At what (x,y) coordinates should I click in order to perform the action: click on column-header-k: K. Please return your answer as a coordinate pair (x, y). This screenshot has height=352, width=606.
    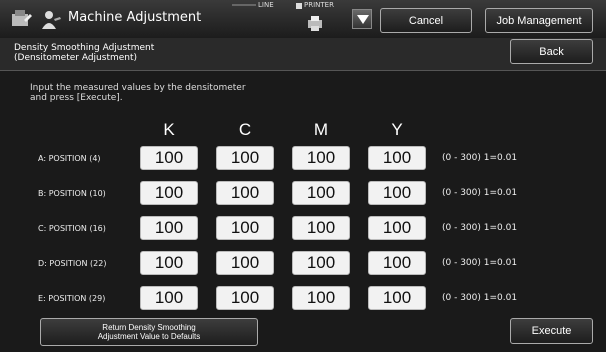
    Looking at the image, I should click on (169, 129).